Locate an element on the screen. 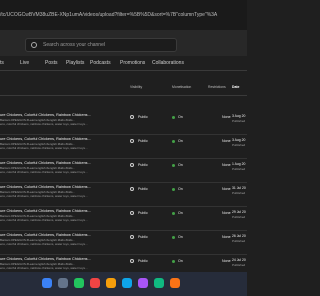 The height and width of the screenshot is (296, 320). tab-videos: ts is located at coordinates (2, 63).